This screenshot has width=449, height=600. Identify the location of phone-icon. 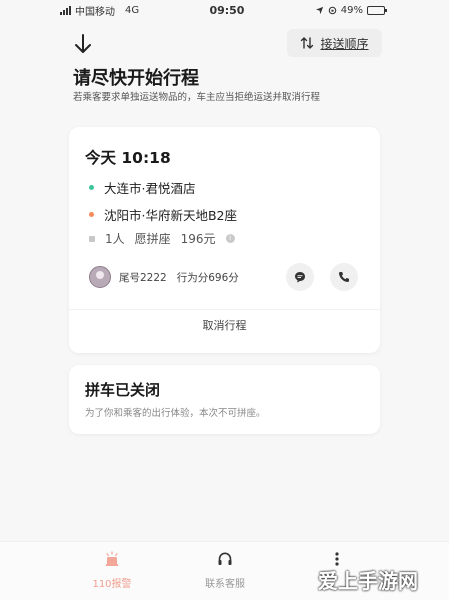
(344, 277).